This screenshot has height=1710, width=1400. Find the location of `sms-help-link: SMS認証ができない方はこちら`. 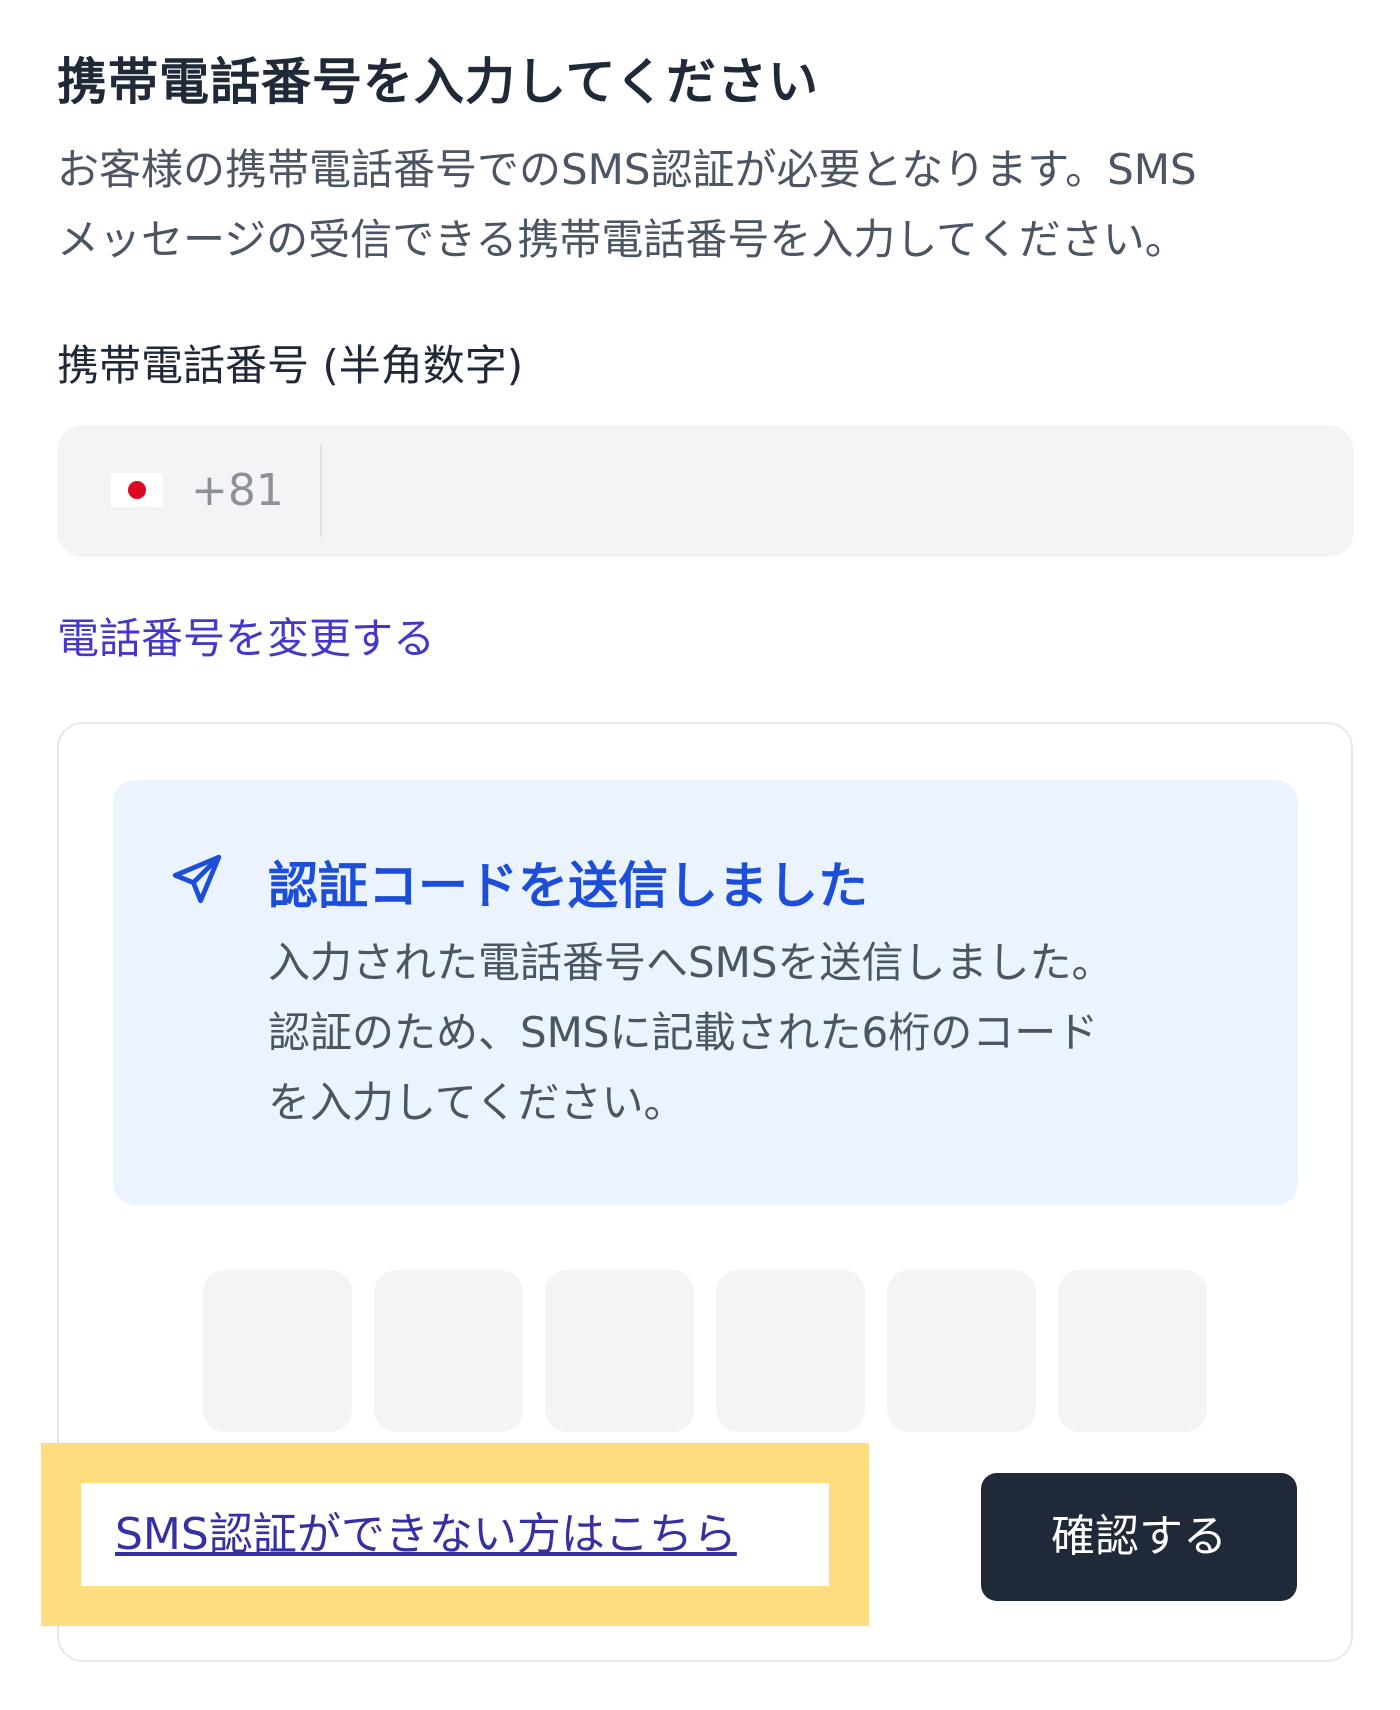

sms-help-link: SMS認証ができない方はこちら is located at coordinates (455, 1534).